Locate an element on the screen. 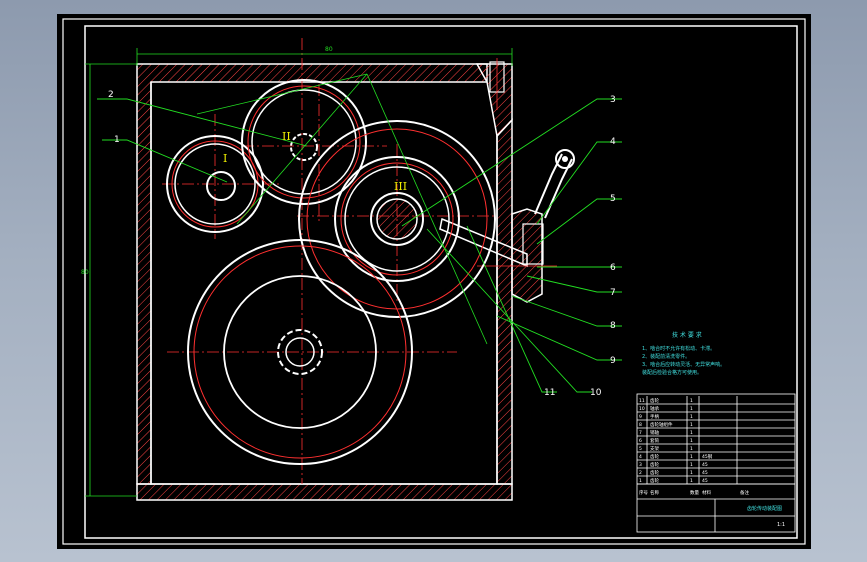 The height and width of the screenshot is (562, 867). tech-req-line-3: 3、啮合后应转动灵活、无异常声响。 is located at coordinates (683, 364).